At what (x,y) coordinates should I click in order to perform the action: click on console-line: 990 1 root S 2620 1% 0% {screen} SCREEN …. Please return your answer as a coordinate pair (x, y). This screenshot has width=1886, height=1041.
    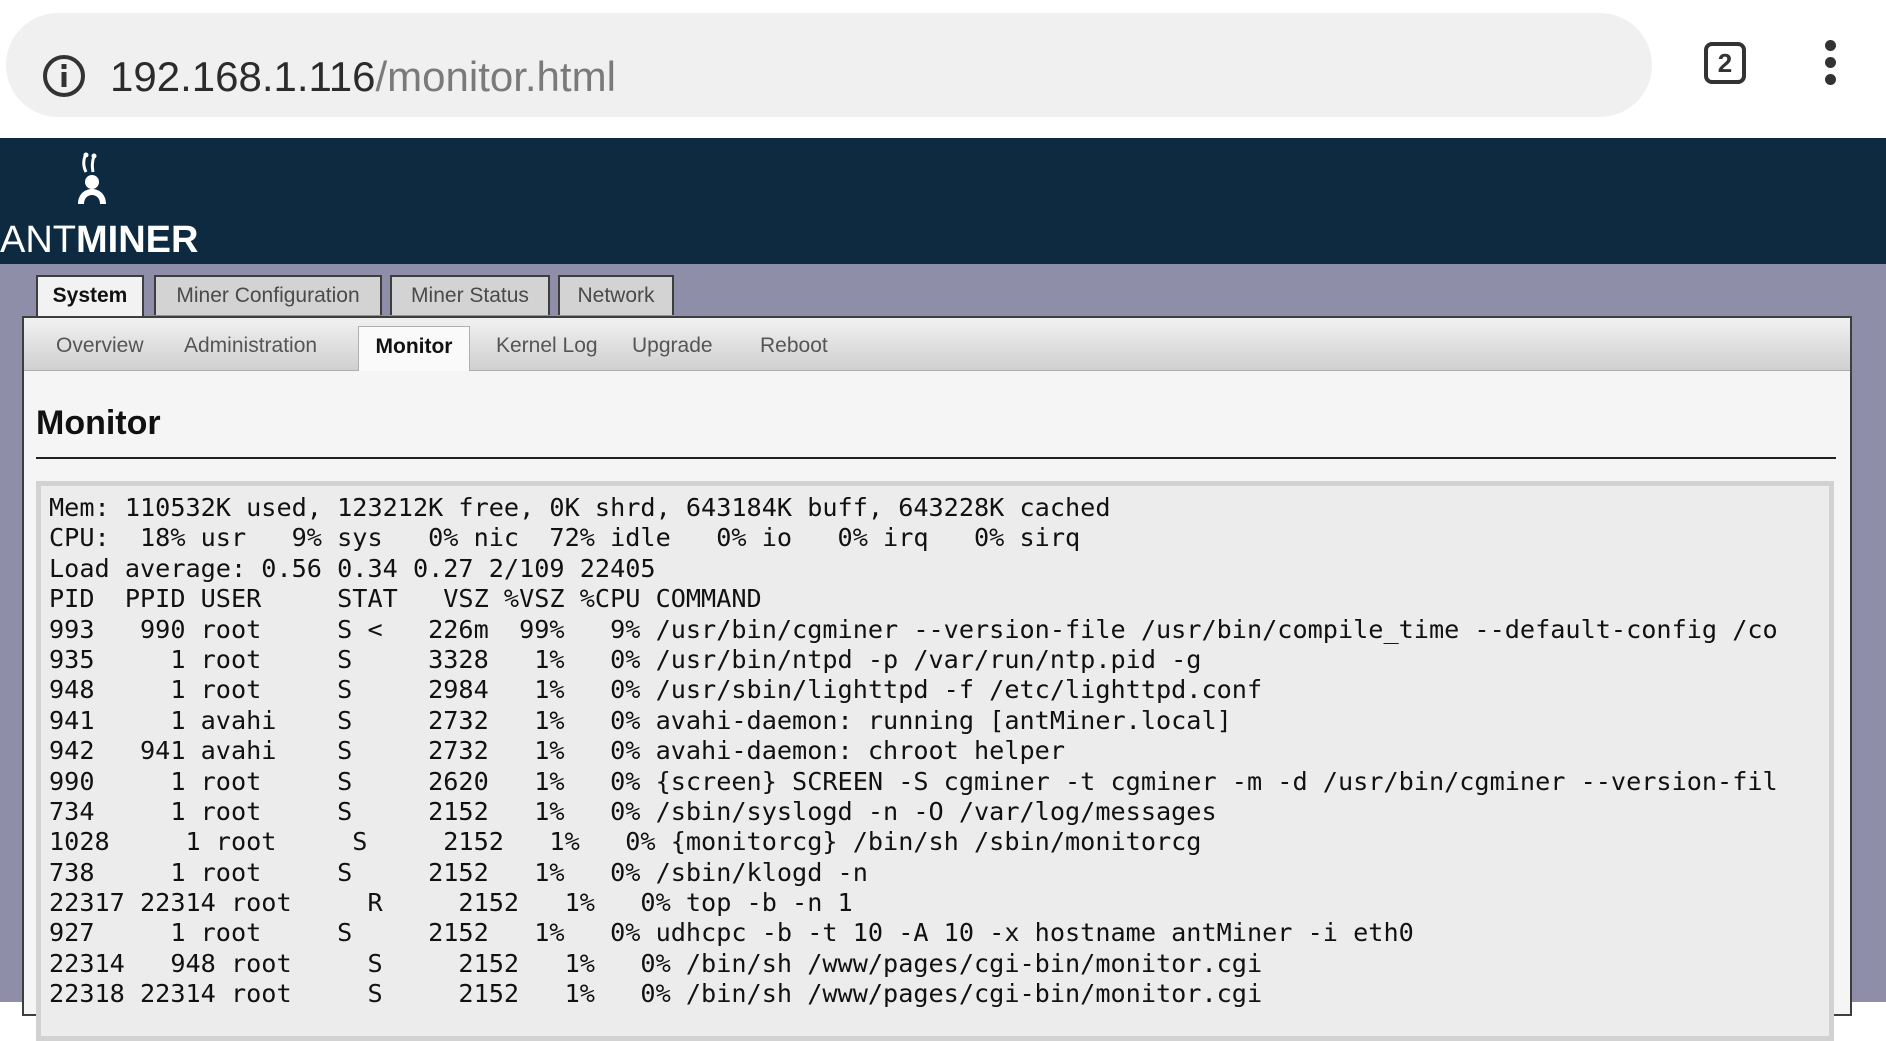
    Looking at the image, I should click on (913, 781).